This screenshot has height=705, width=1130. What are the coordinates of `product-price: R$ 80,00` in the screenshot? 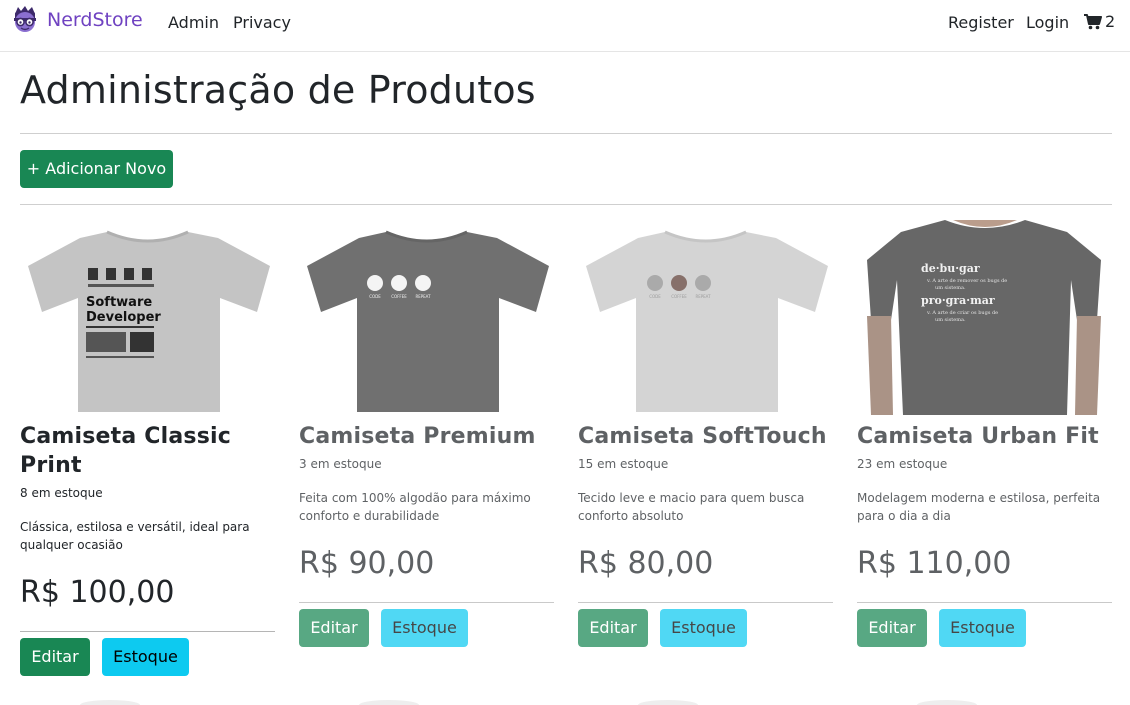 It's located at (646, 563).